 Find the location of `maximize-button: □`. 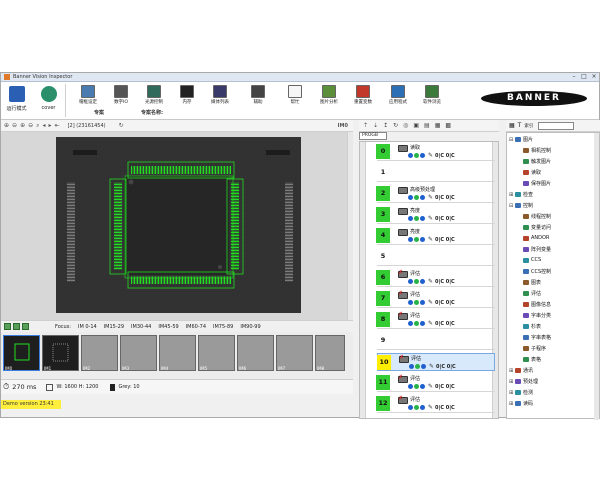

maximize-button: □ is located at coordinates (584, 77).